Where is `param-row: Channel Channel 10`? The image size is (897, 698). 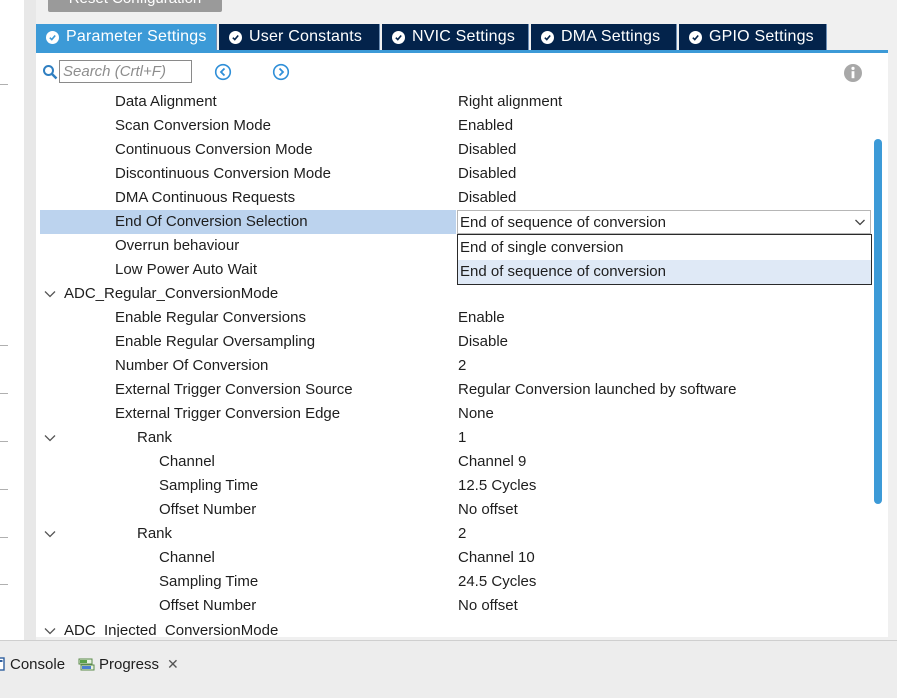 param-row: Channel Channel 10 is located at coordinates (454, 558).